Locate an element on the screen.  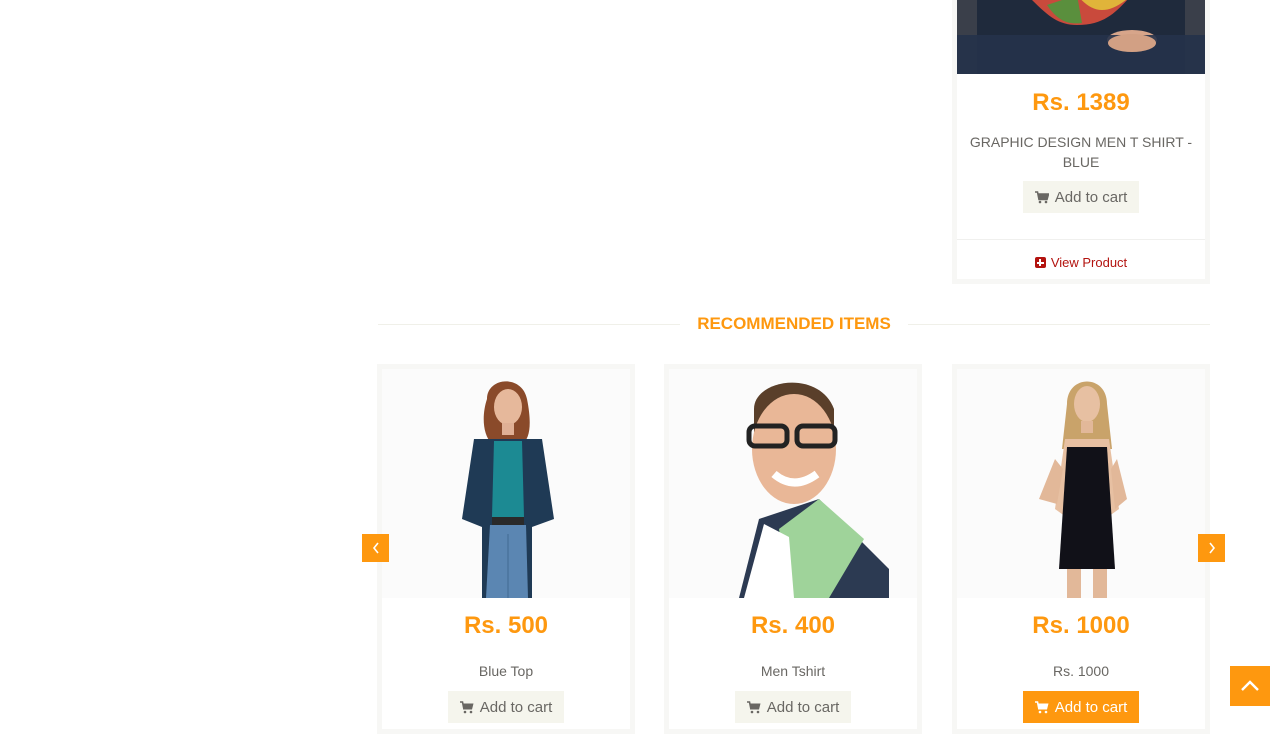
carousel-next-button is located at coordinates (1211, 548).